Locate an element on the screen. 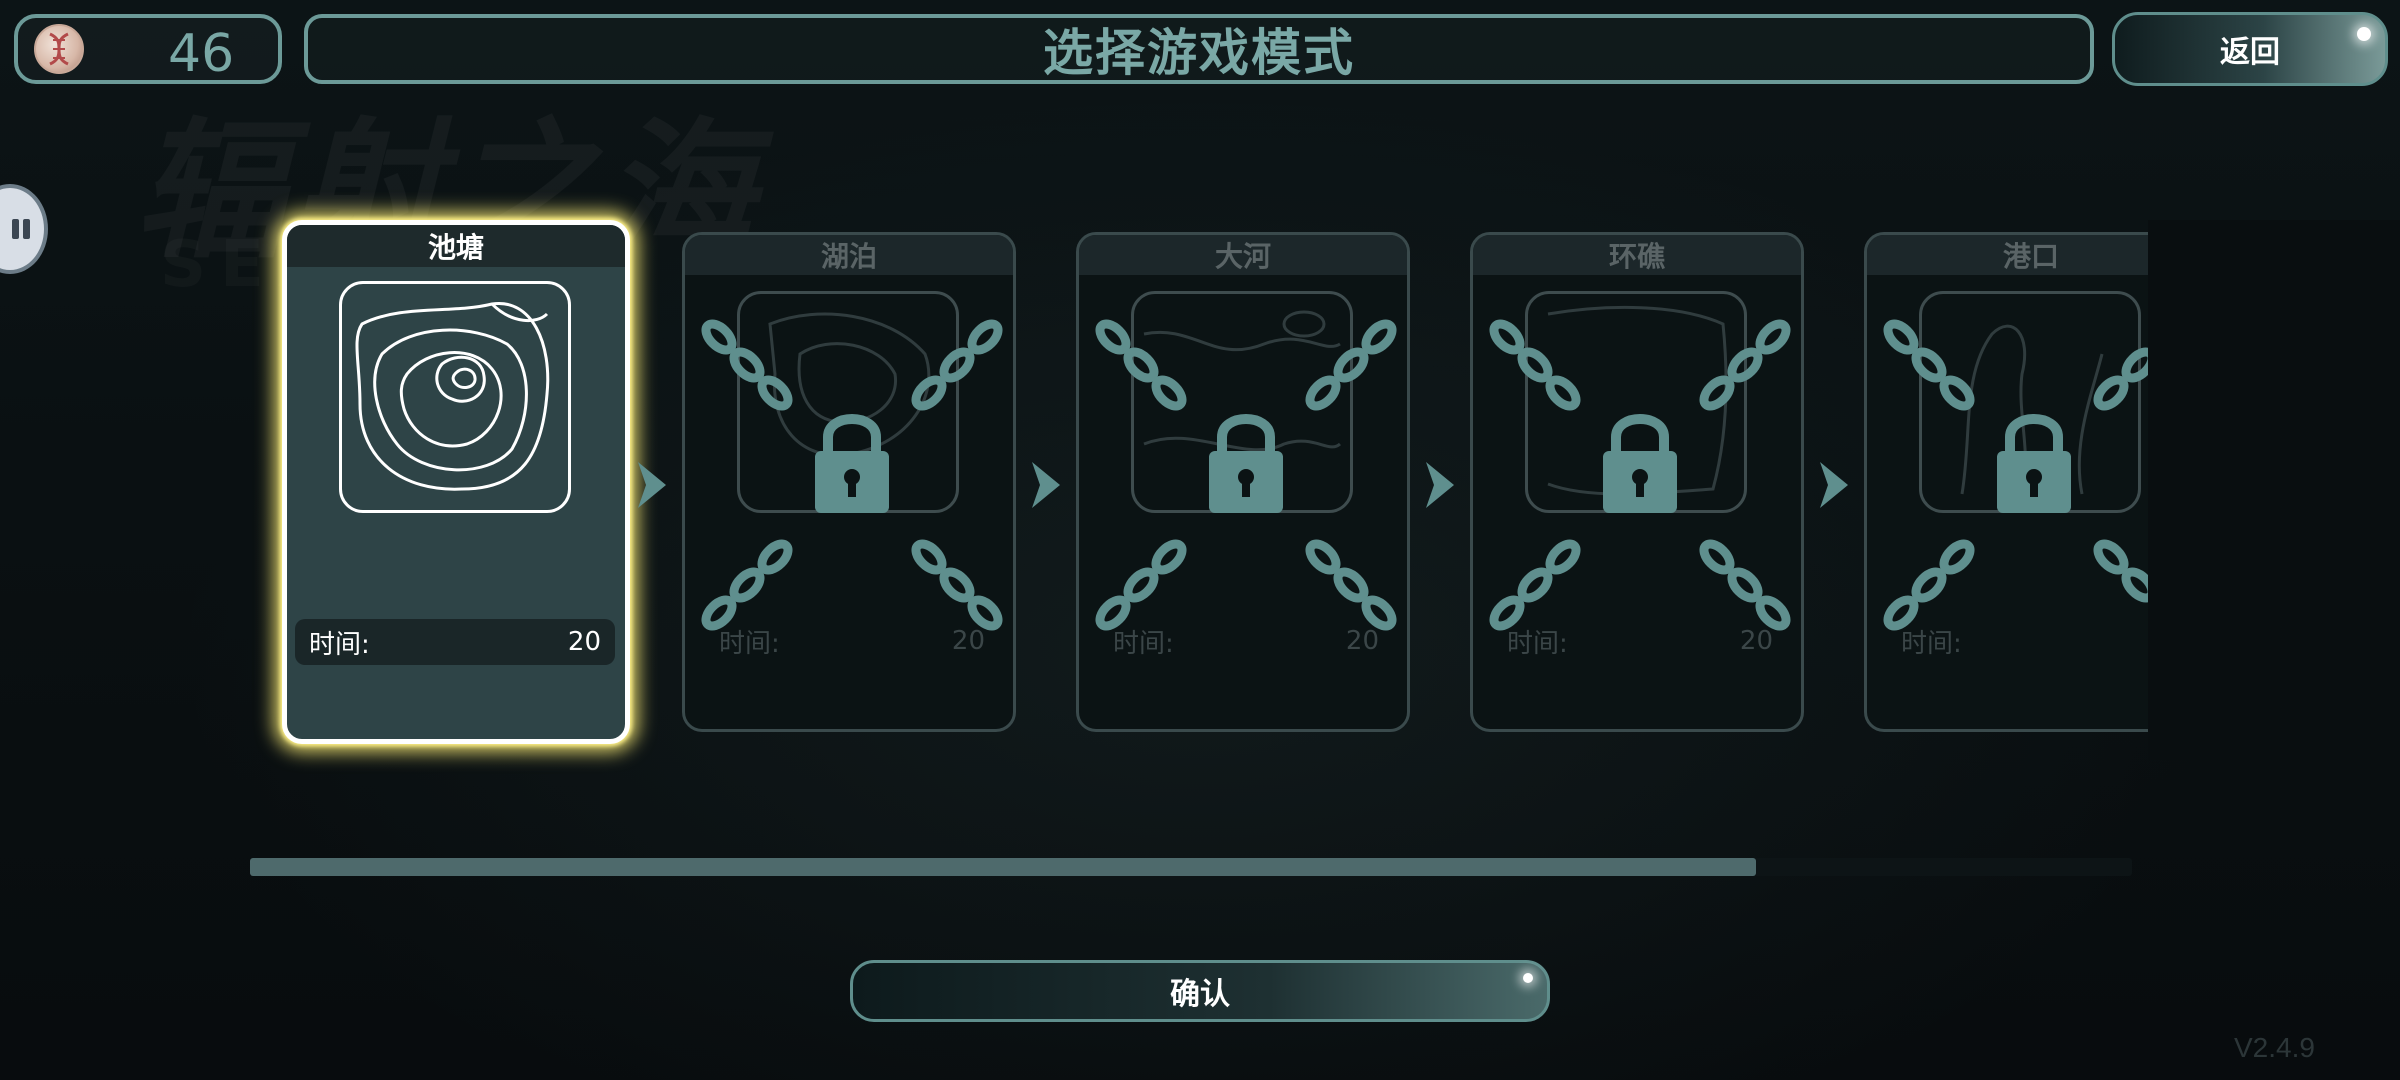 The width and height of the screenshot is (2400, 1080). currency-display: 46 is located at coordinates (148, 49).